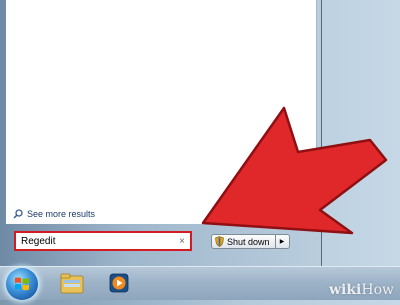 The width and height of the screenshot is (400, 305). I want to click on chevron-right-icon: ▶, so click(282, 242).